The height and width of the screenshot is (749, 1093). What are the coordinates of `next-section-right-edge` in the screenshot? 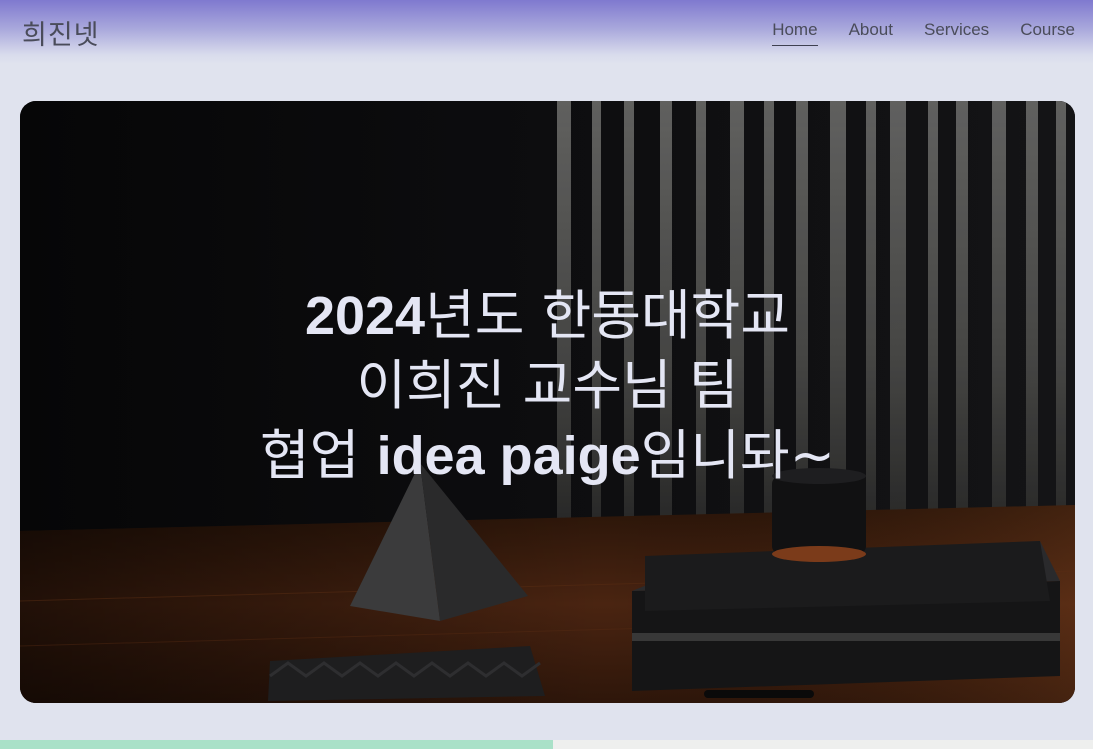 It's located at (823, 744).